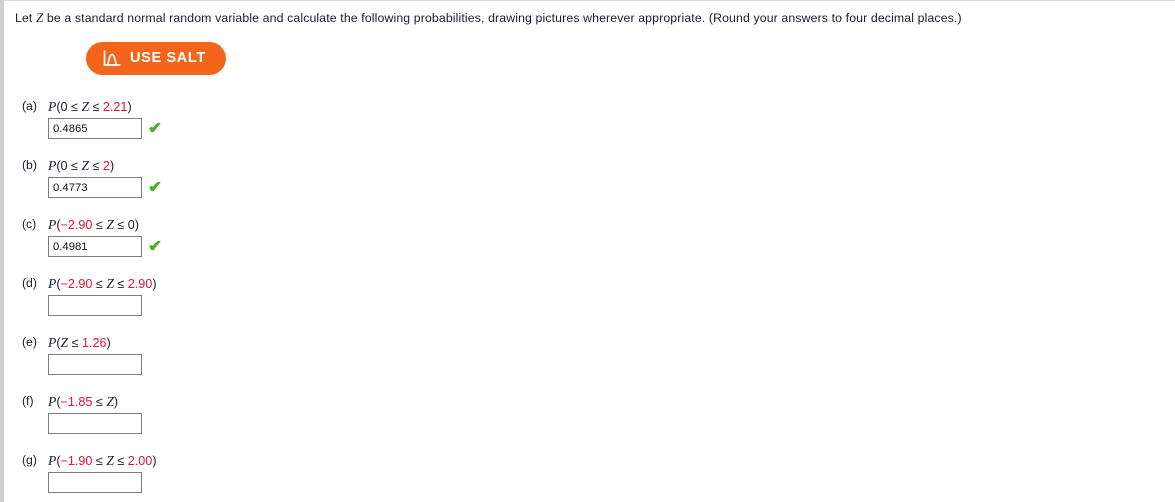 The image size is (1175, 502). I want to click on probability-expression: P(−1.90 ≤ Z ≤ 2.00), so click(102, 461).